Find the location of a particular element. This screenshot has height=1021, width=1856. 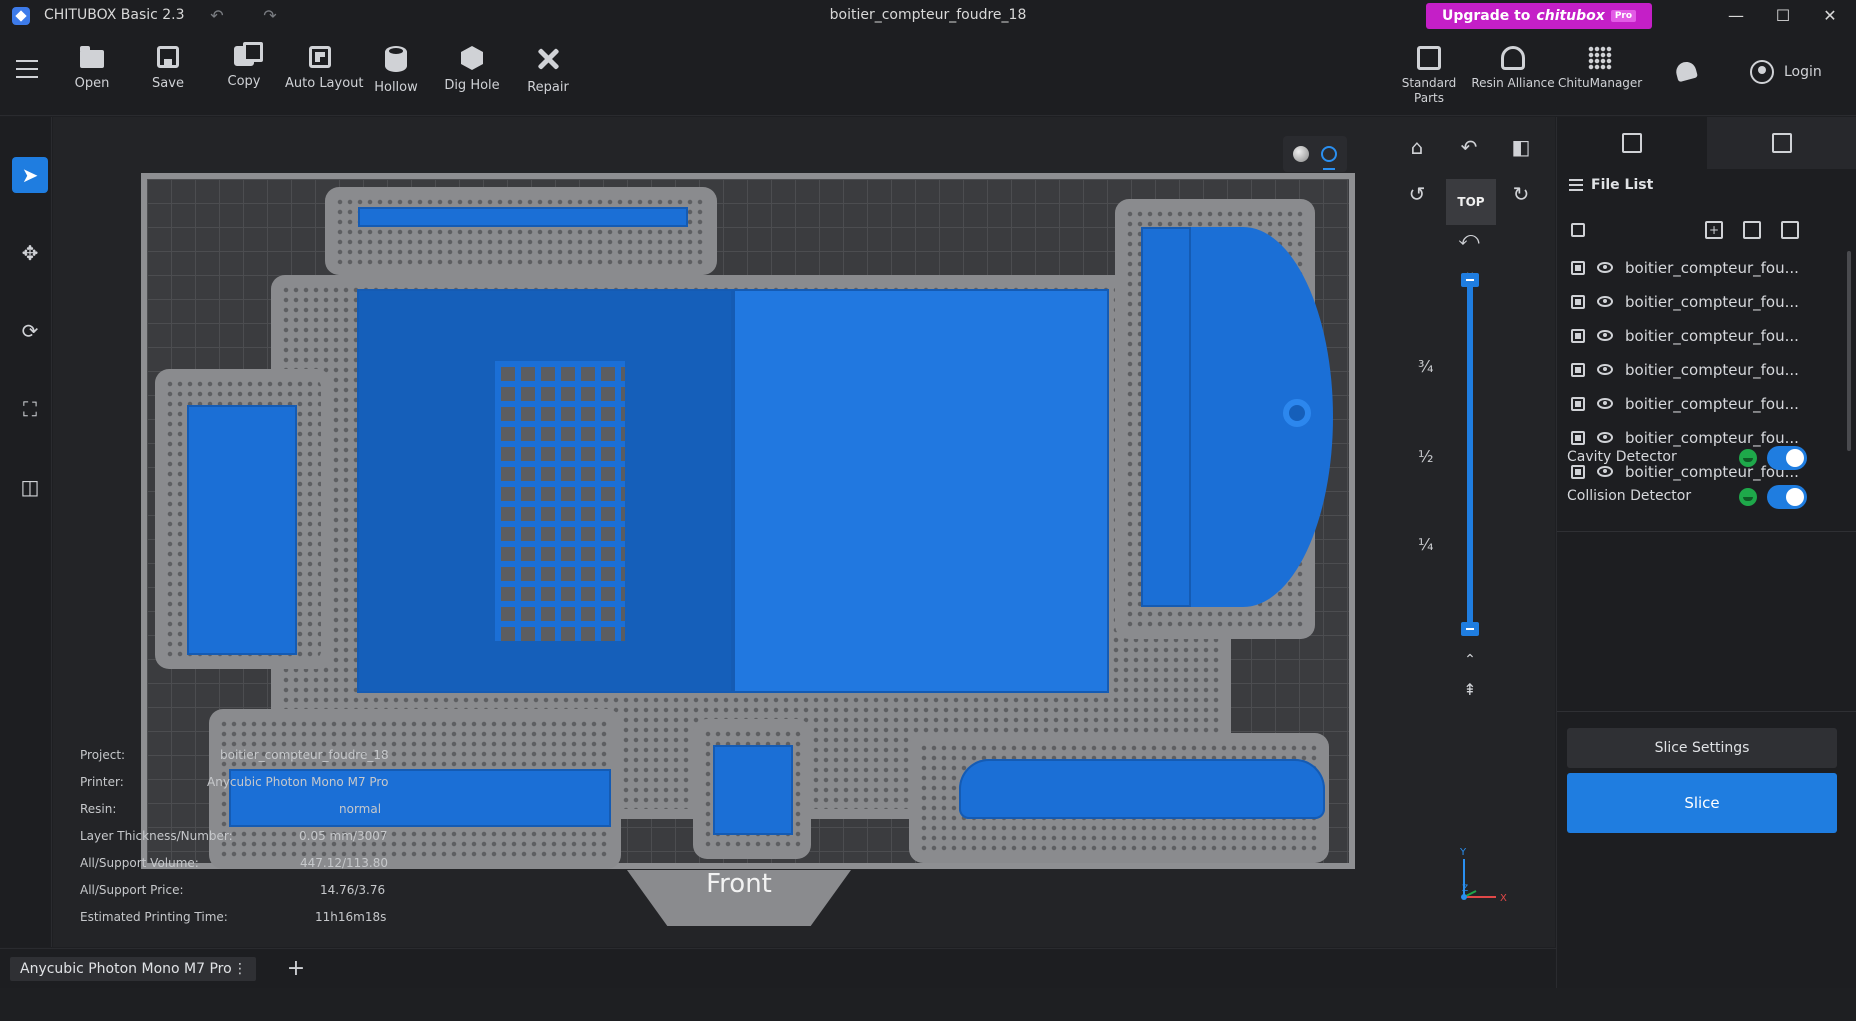

front-label: Front is located at coordinates (739, 884).